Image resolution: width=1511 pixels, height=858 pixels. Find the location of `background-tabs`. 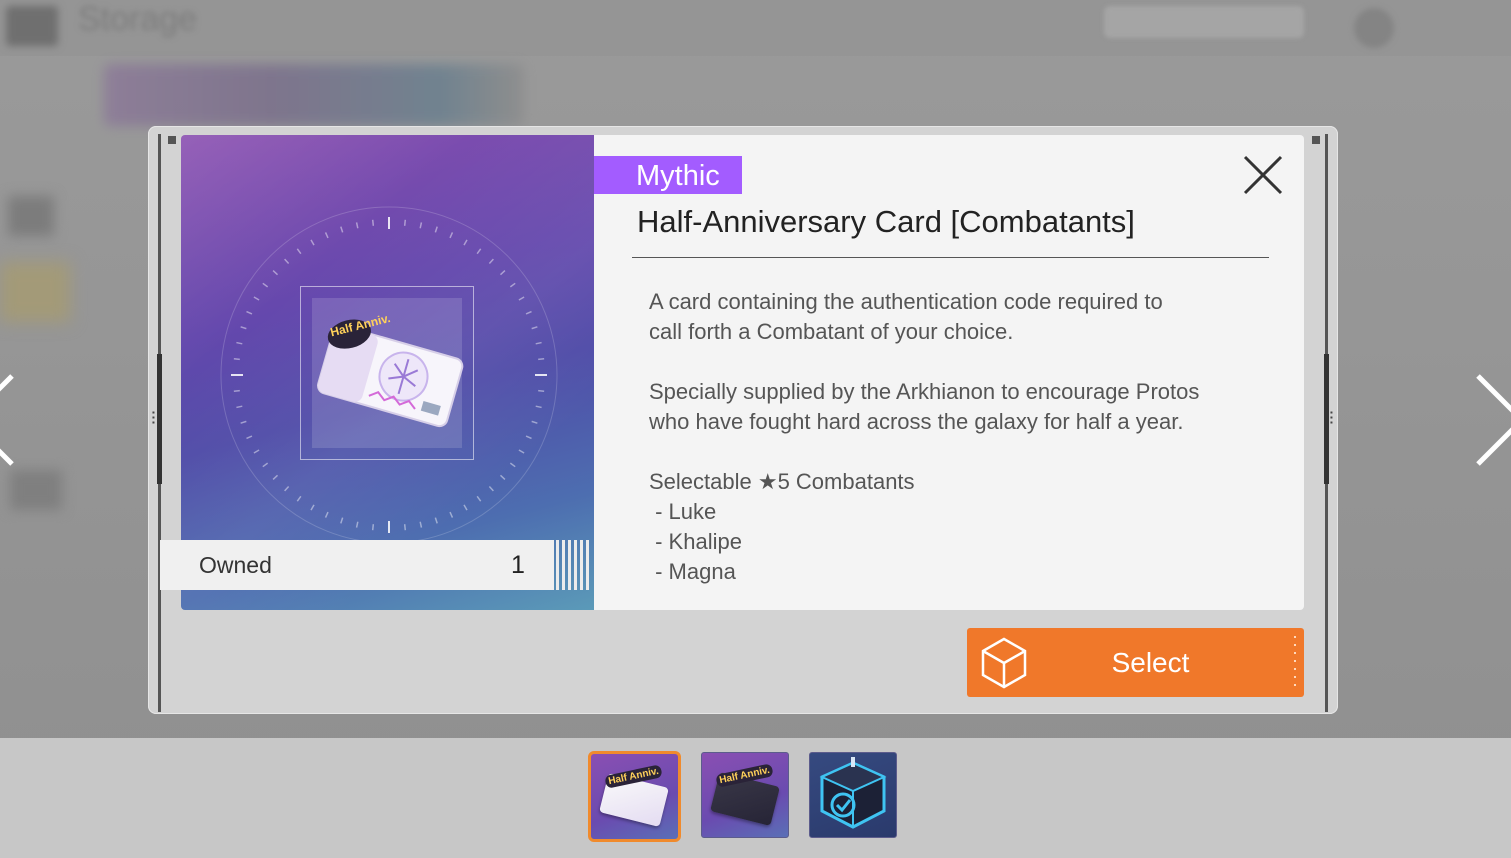

background-tabs is located at coordinates (314, 95).